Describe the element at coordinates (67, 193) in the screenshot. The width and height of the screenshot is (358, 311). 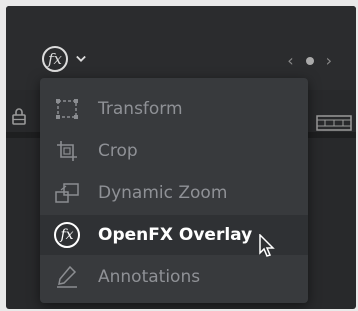
I see `dynamic-zoom-icon` at that location.